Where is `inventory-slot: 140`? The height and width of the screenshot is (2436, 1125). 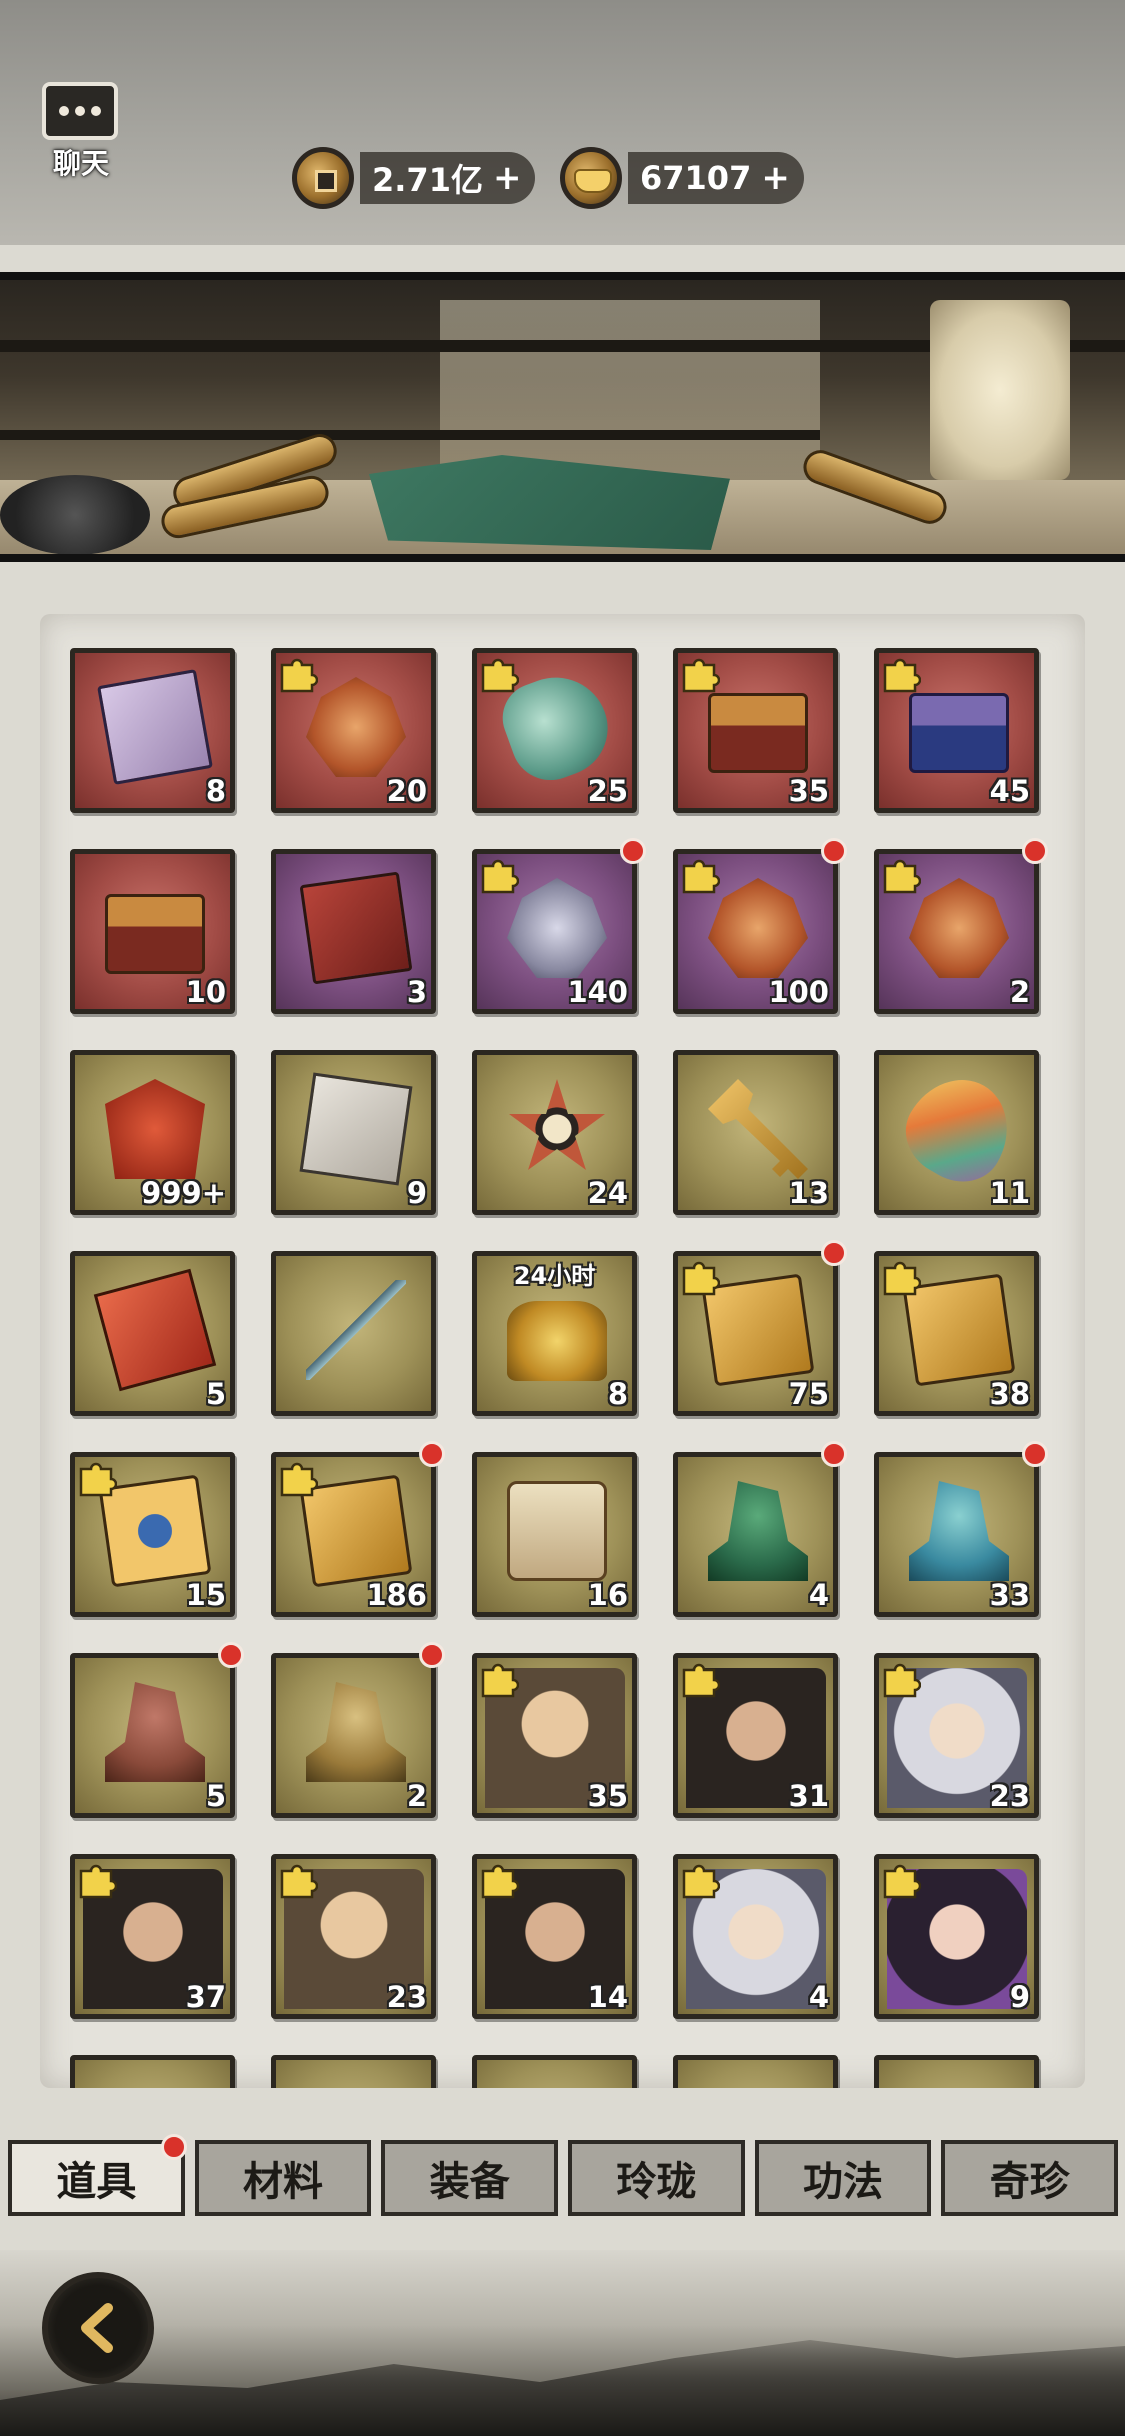
inventory-slot: 140 is located at coordinates (559, 926).